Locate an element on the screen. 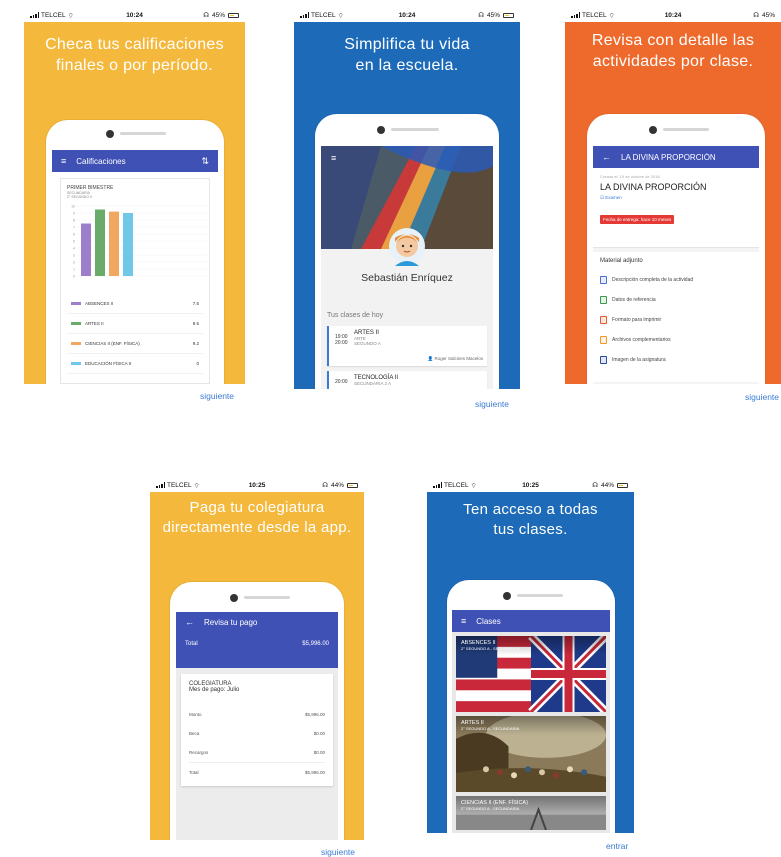 The width and height of the screenshot is (781, 857). attachment-item: Archivos complementarios is located at coordinates (676, 340).